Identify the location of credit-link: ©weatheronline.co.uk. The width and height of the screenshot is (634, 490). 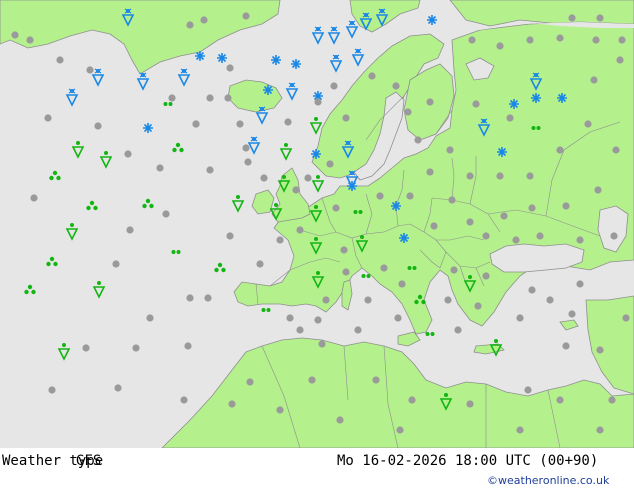
(548, 480).